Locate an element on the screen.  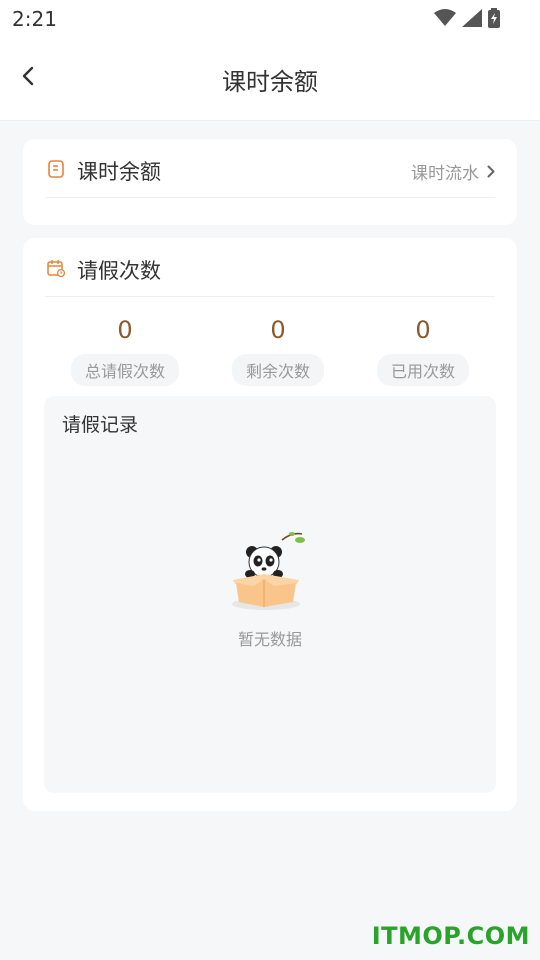
nav-bar: 课时余额 is located at coordinates (270, 78).